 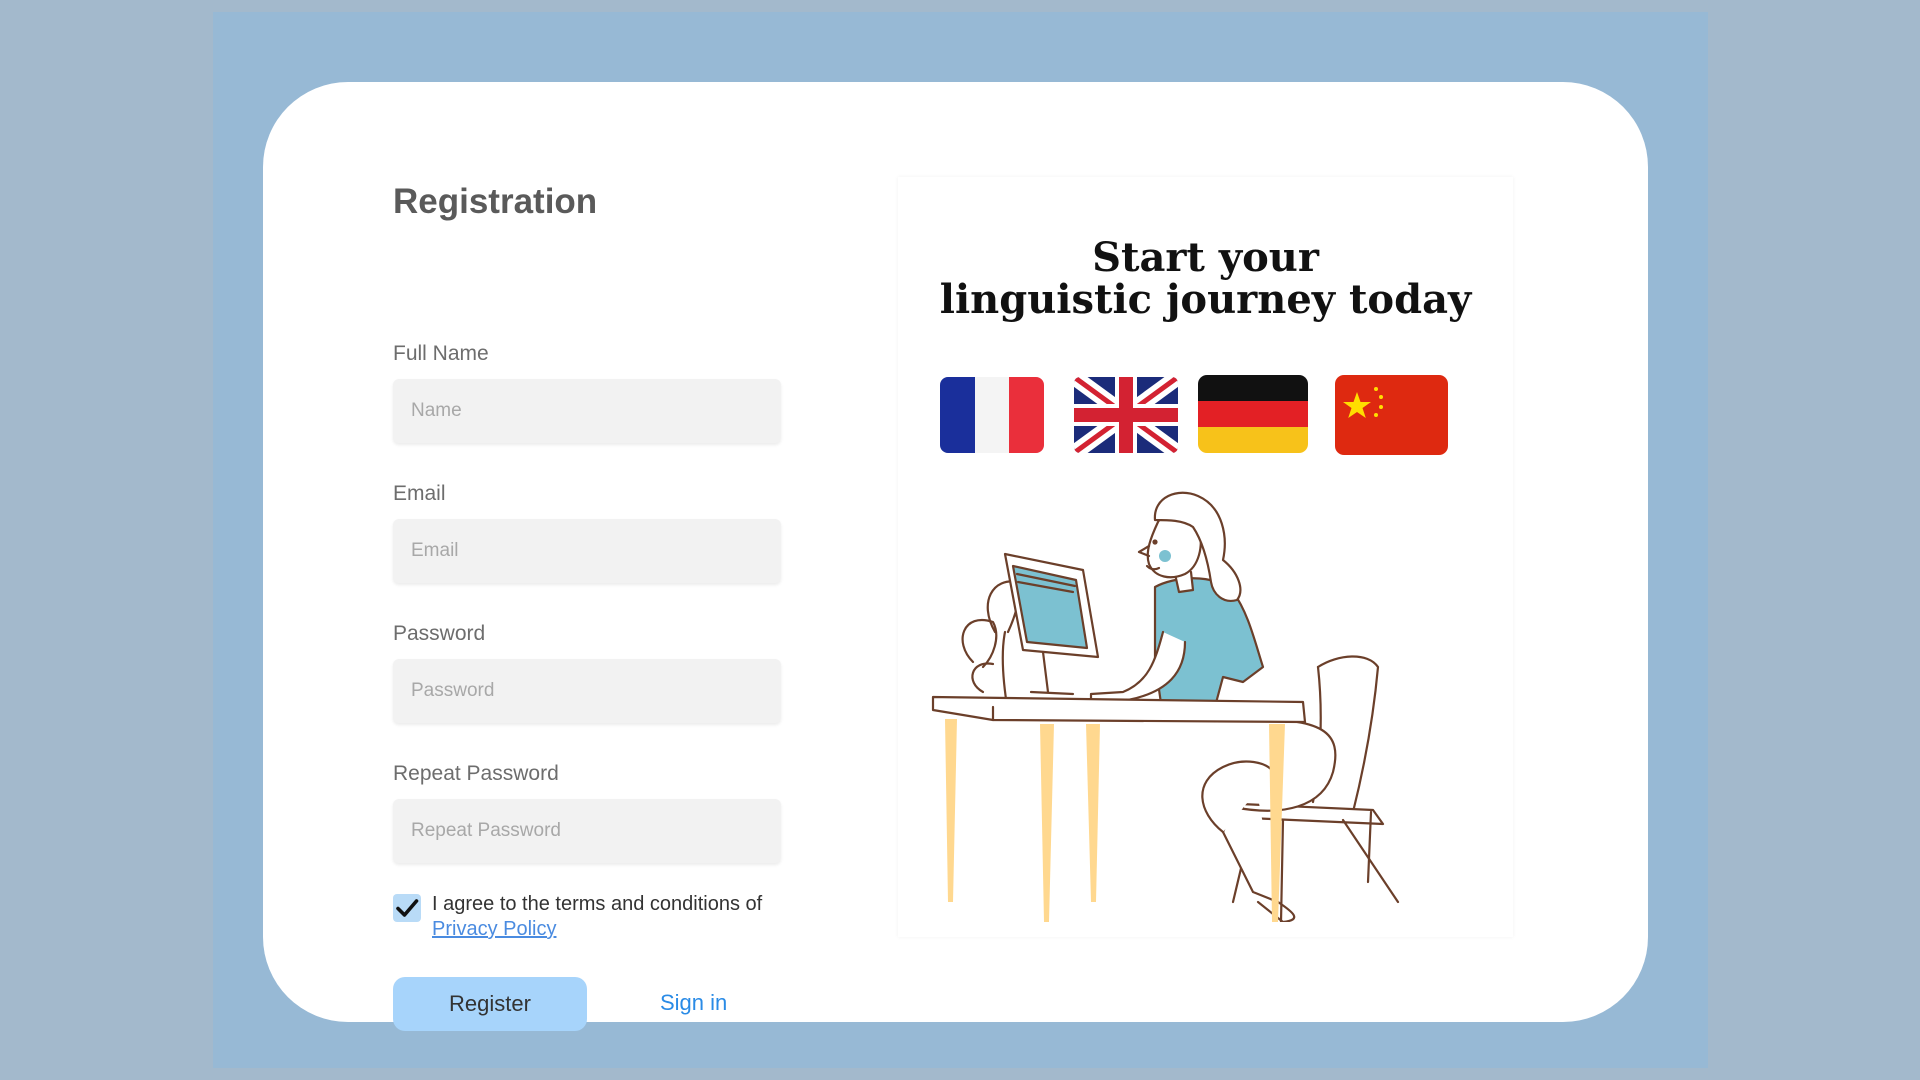 I want to click on password-input, so click(x=587, y=691).